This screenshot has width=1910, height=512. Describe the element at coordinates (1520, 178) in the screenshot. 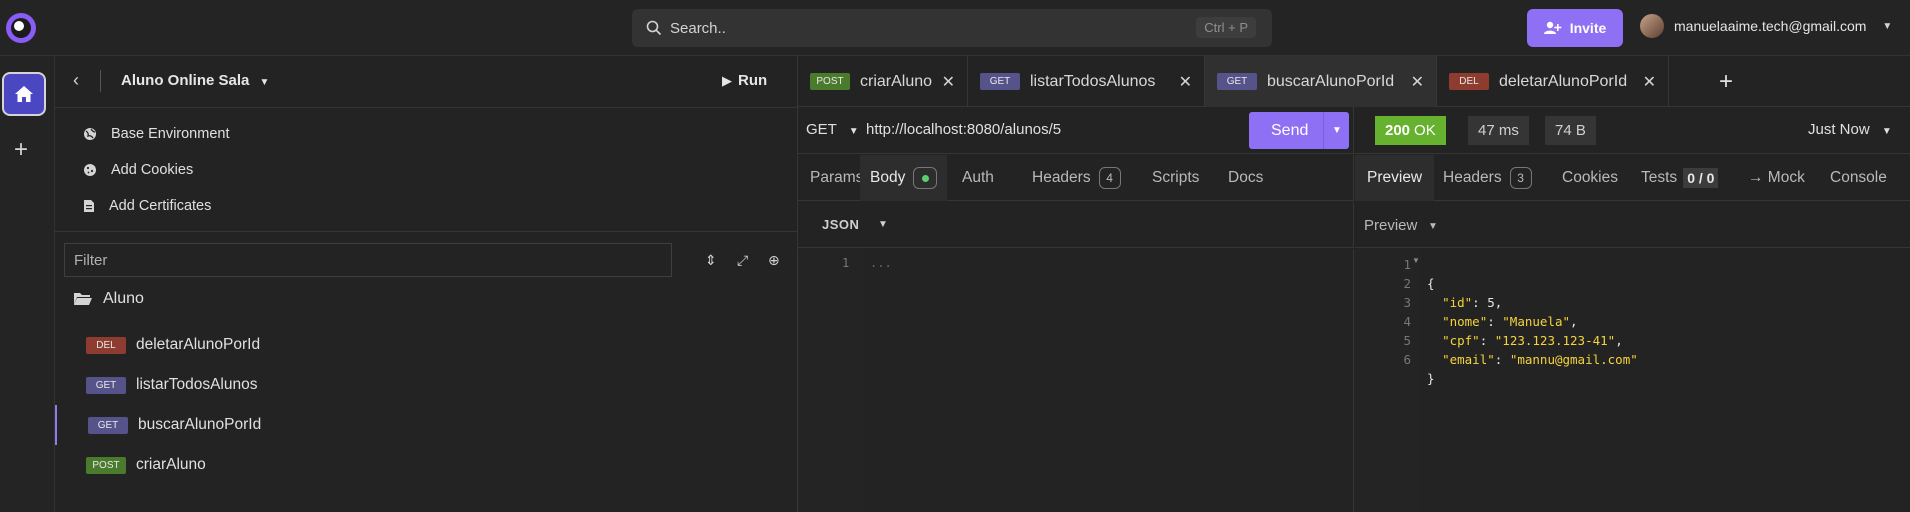

I see `headers-count-badge: 3` at that location.